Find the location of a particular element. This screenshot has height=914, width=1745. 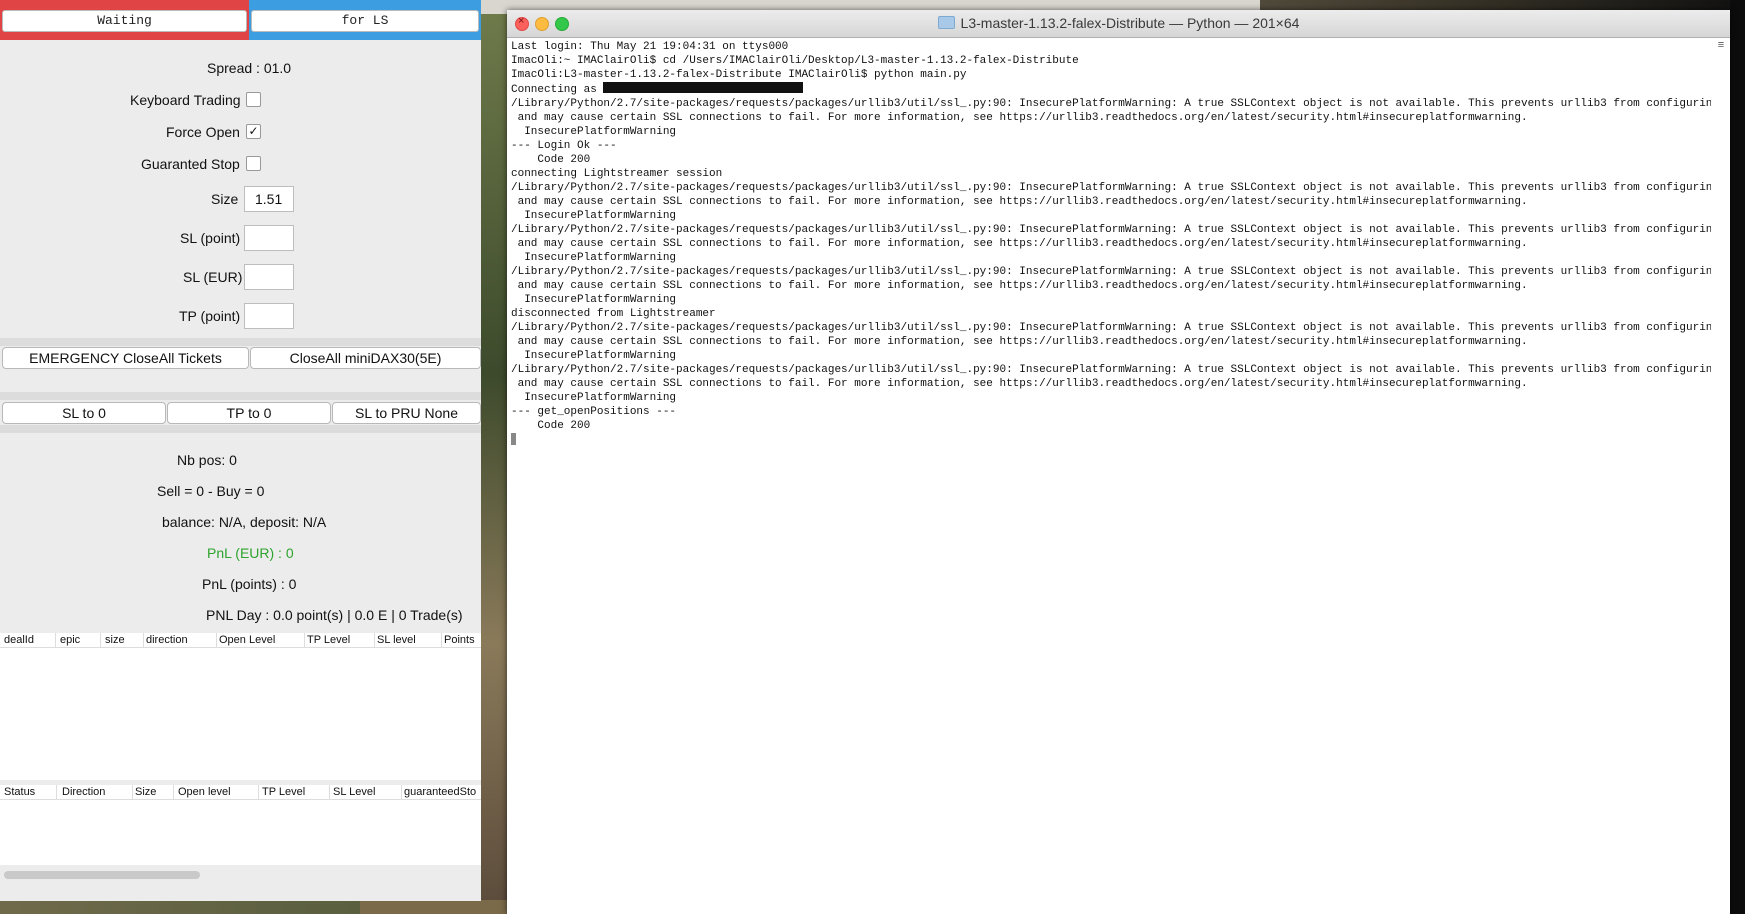

sell-buy-label: Sell = 0 - Buy = 0 is located at coordinates (211, 491).